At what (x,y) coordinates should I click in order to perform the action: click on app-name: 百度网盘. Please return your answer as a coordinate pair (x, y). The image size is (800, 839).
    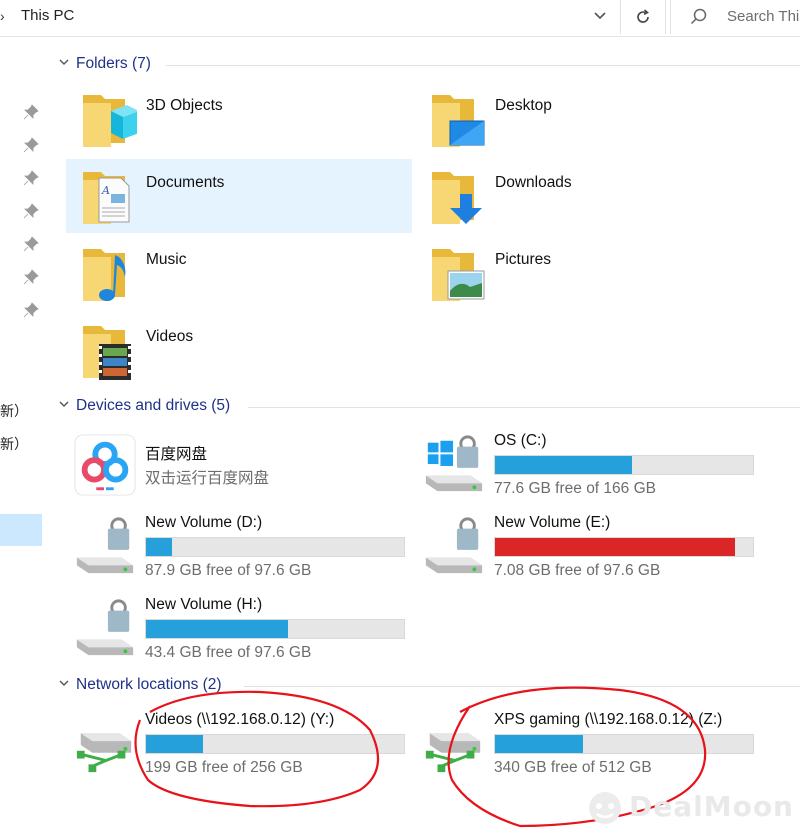
    Looking at the image, I should click on (176, 454).